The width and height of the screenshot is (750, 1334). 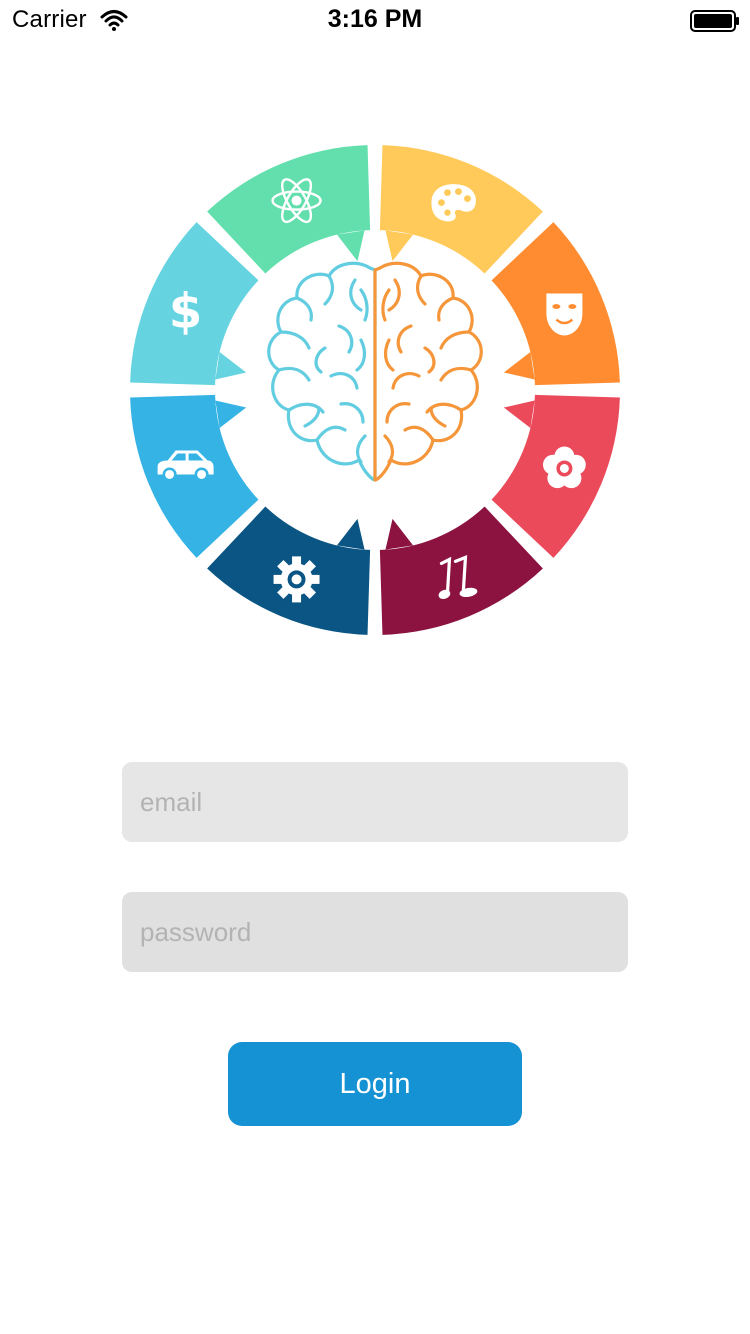 I want to click on status-bar: Carrier 3:16 PM, so click(x=375, y=20).